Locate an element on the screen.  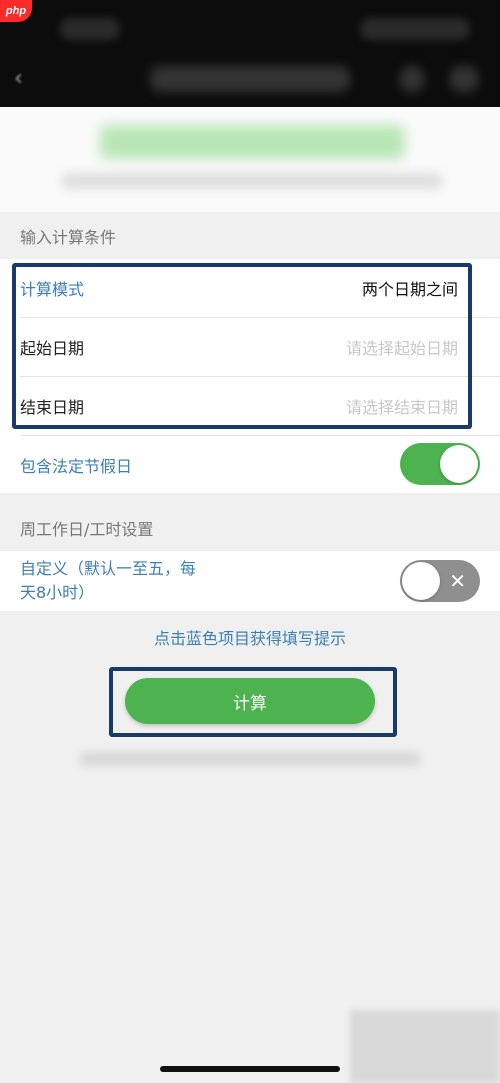
custom-toggle: ✕ is located at coordinates (440, 581).